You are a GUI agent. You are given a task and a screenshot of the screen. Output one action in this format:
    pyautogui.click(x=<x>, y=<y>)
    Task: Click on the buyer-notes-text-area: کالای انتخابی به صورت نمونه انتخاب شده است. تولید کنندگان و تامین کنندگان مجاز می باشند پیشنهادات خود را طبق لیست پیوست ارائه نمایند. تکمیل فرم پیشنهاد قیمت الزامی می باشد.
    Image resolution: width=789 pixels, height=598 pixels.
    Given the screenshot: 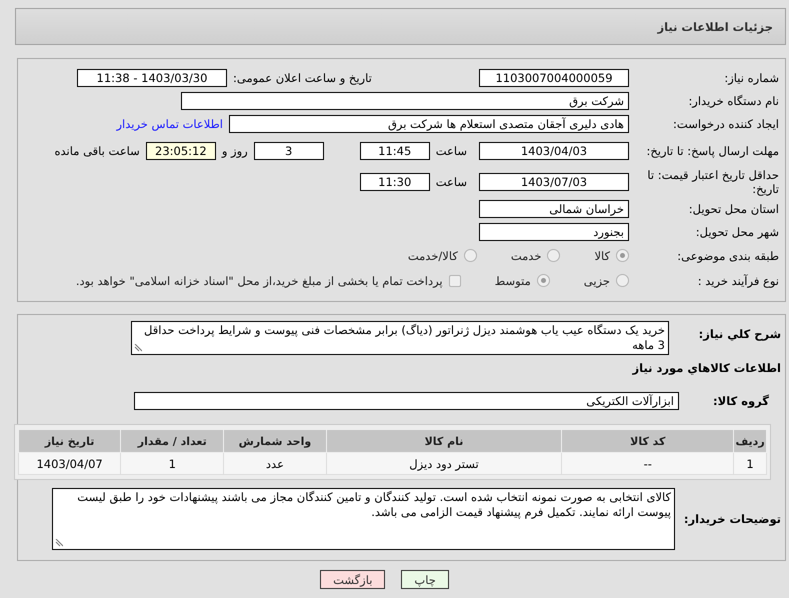 What is the action you would take?
    pyautogui.click(x=363, y=519)
    